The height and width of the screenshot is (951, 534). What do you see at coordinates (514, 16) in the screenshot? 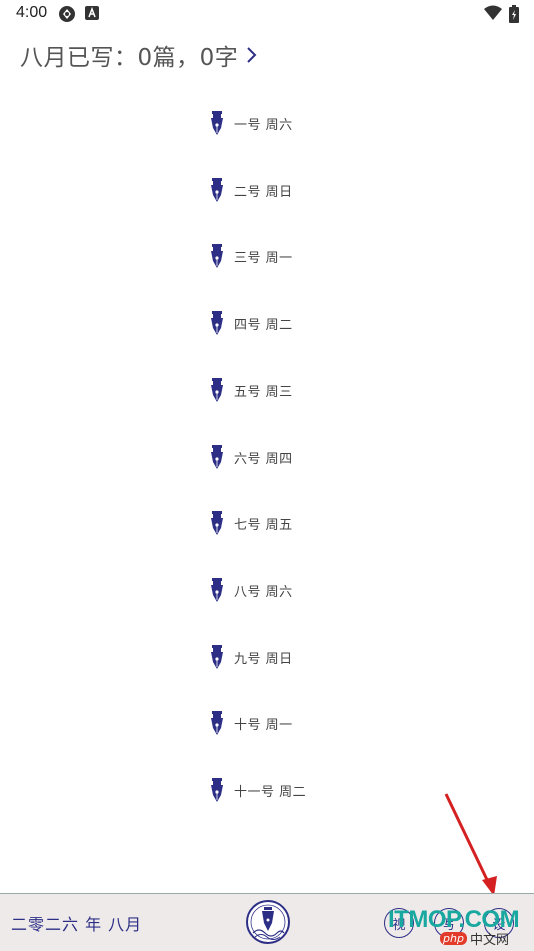
I see `battery-icon` at bounding box center [514, 16].